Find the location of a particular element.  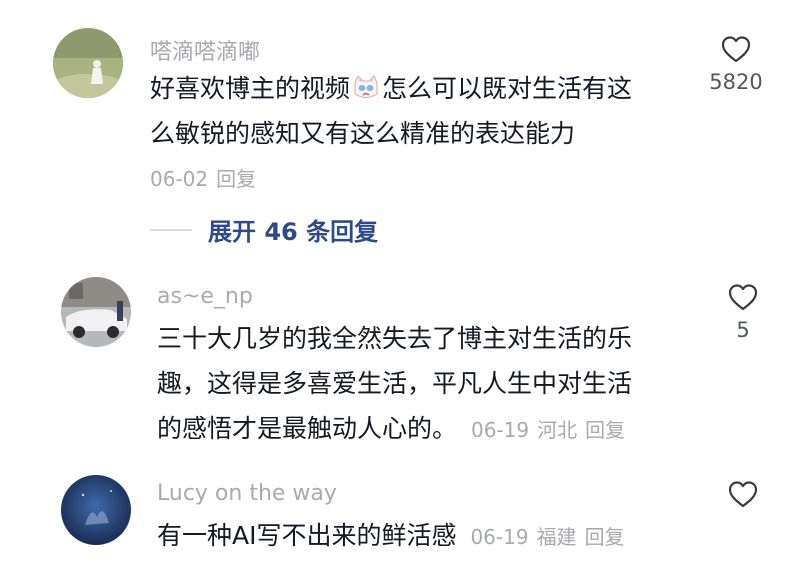

like-count: 5820 is located at coordinates (736, 82).